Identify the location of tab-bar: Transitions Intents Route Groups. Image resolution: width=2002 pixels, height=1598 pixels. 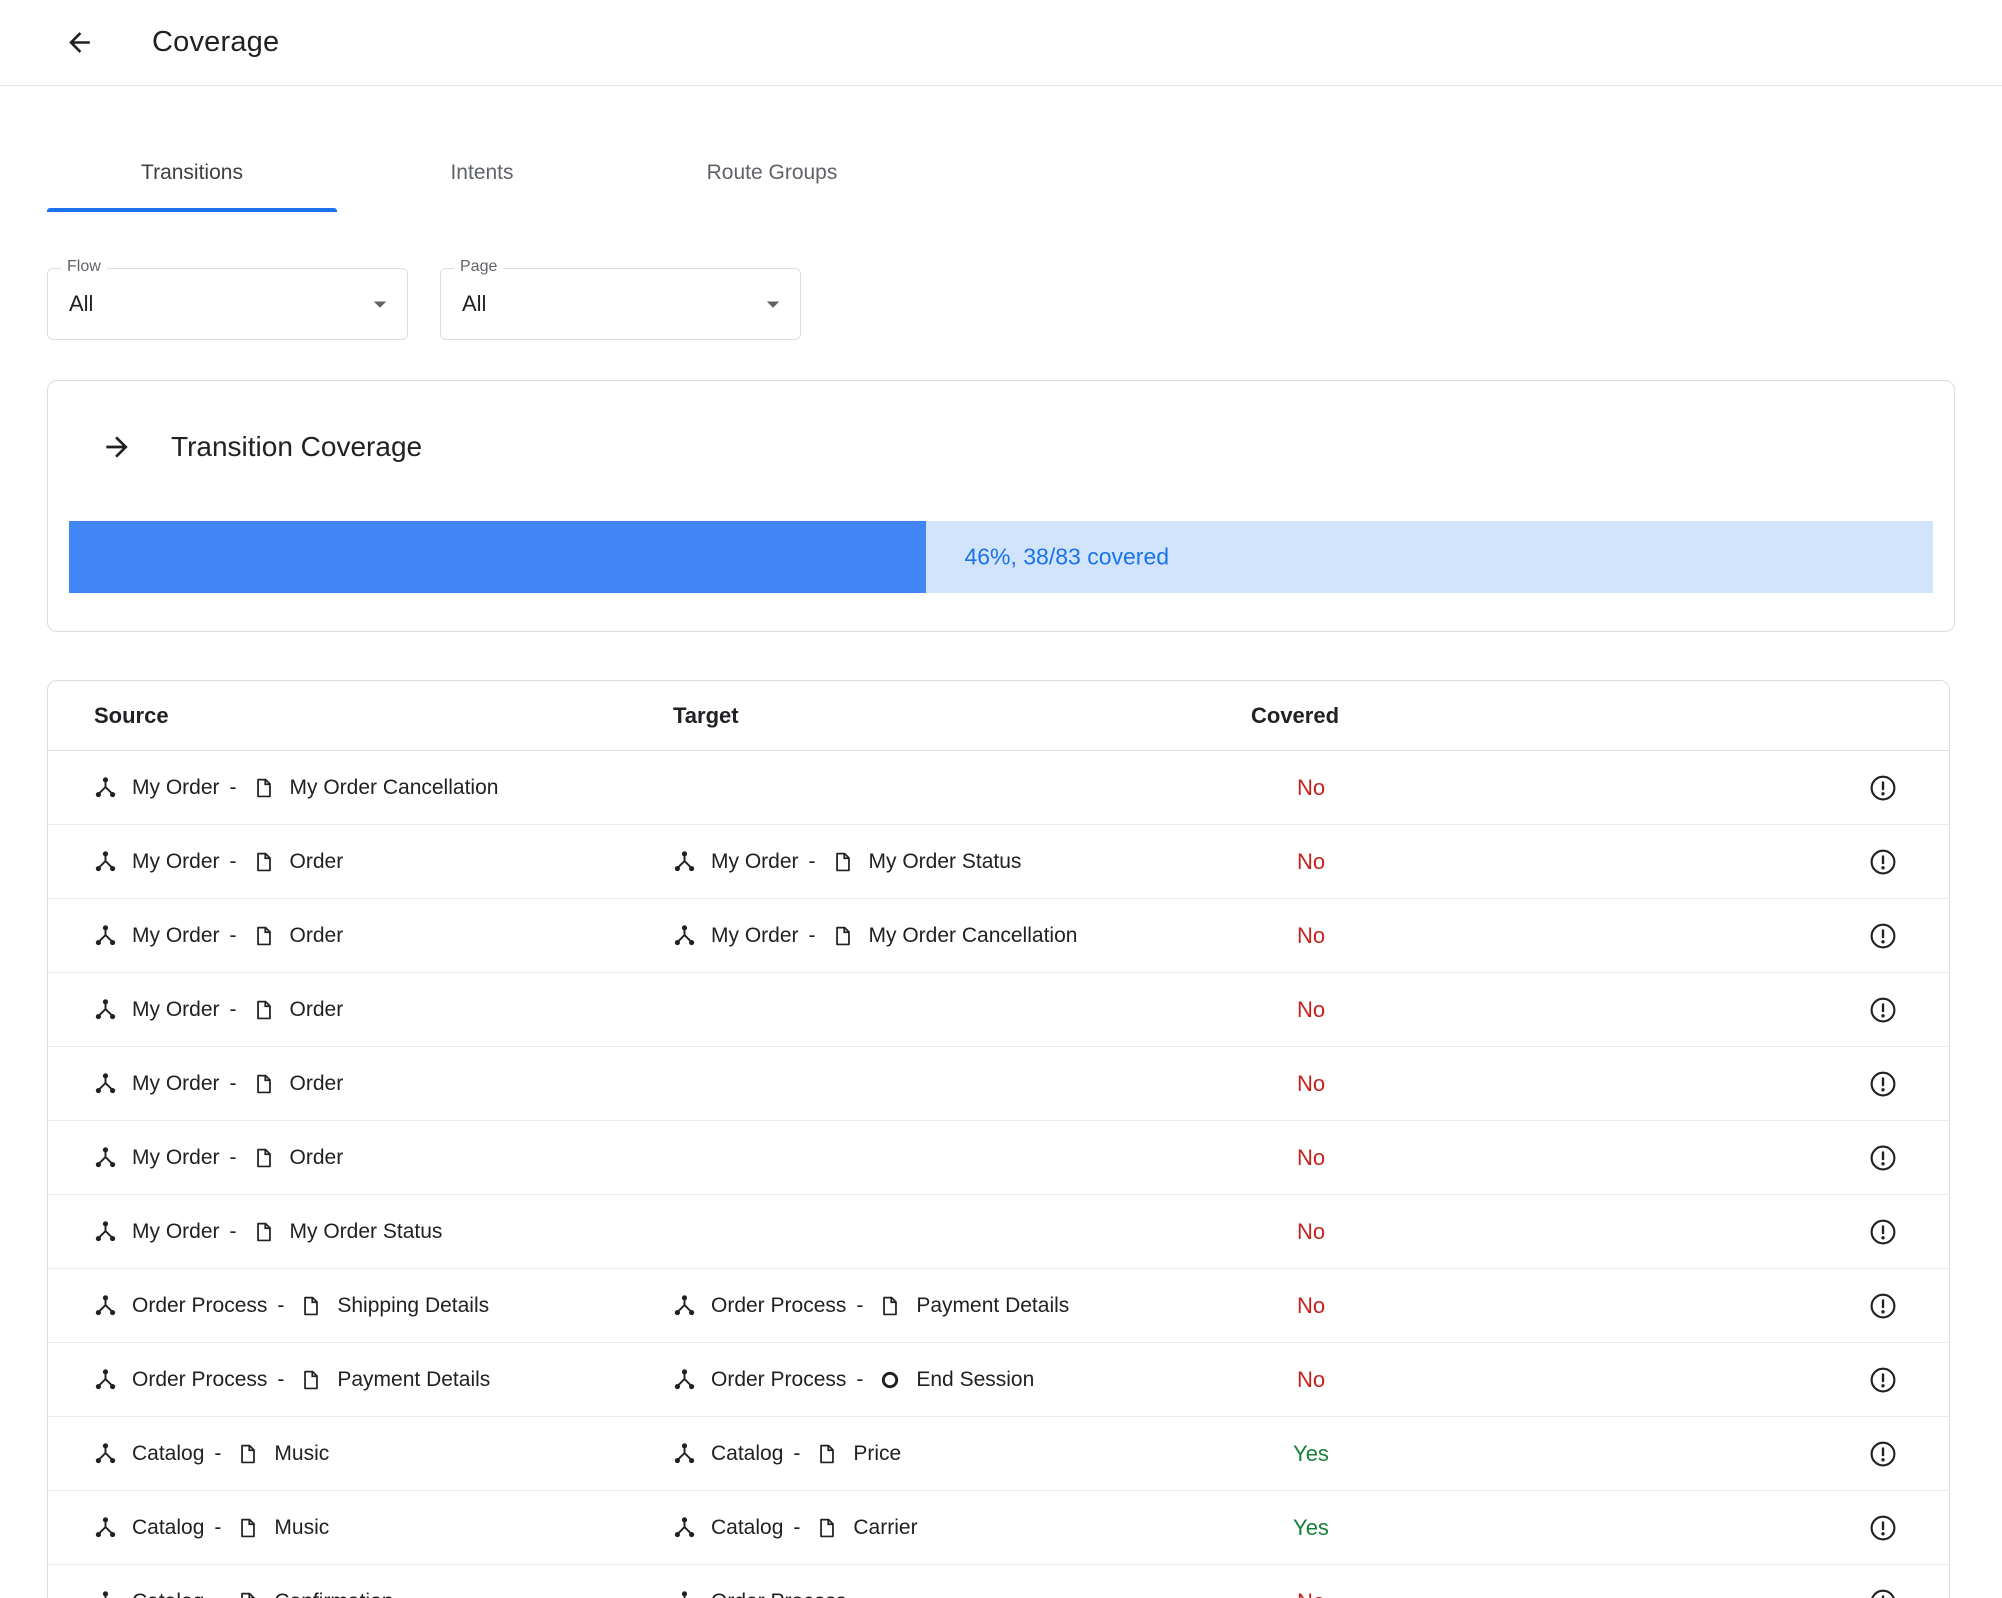
(1024, 173).